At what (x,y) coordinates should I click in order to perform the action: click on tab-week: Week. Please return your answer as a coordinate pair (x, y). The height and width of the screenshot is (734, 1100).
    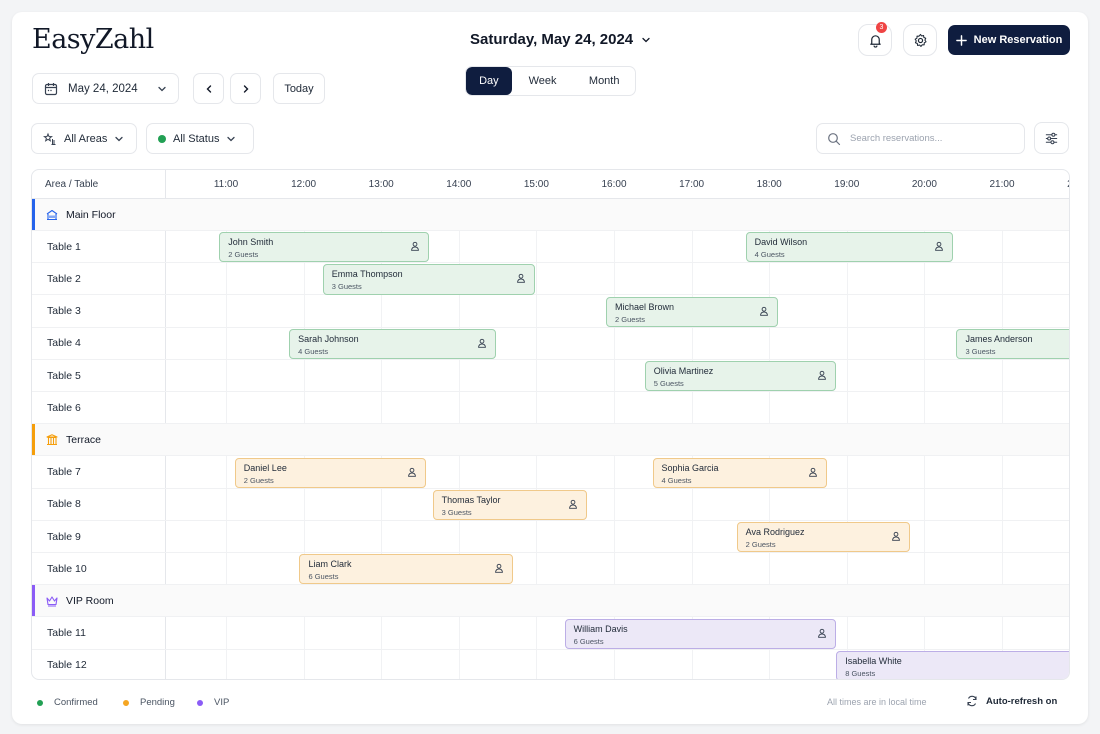
    Looking at the image, I should click on (543, 81).